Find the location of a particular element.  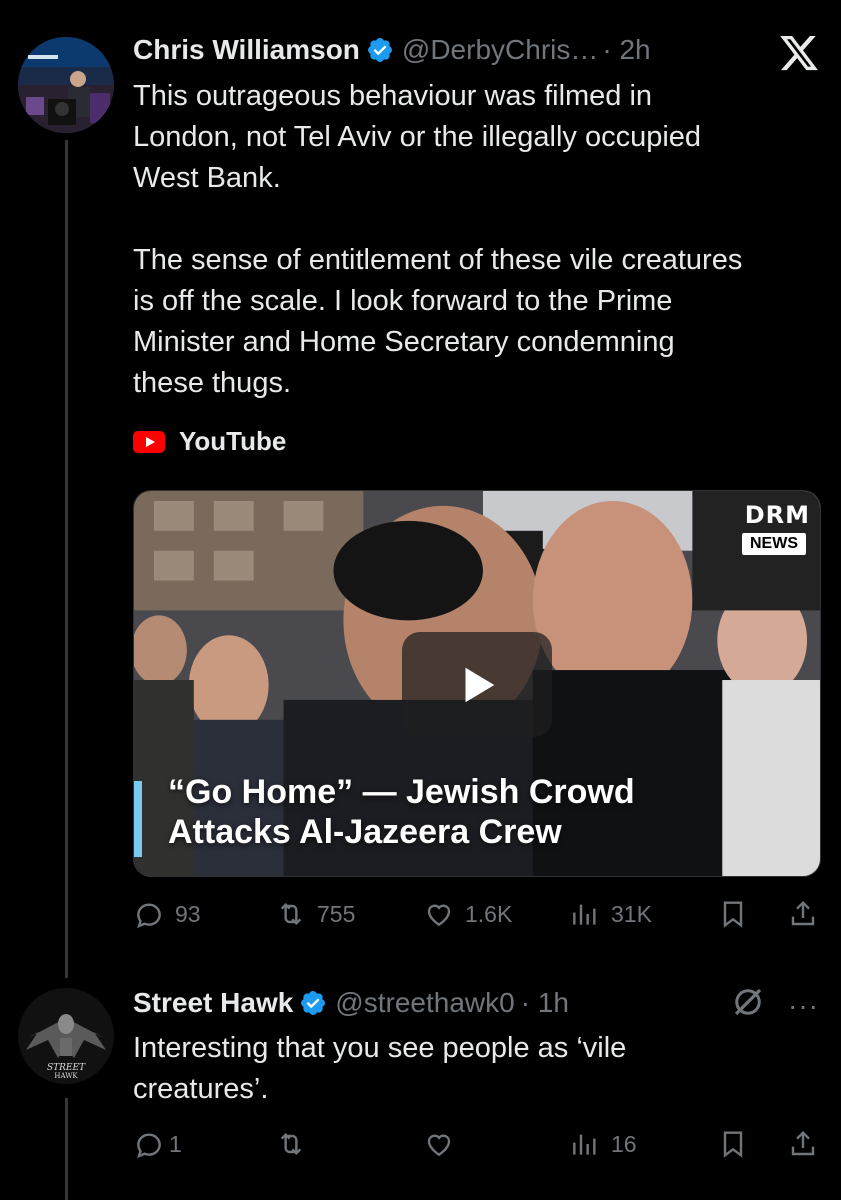

views-button: 31K is located at coordinates (610, 914).